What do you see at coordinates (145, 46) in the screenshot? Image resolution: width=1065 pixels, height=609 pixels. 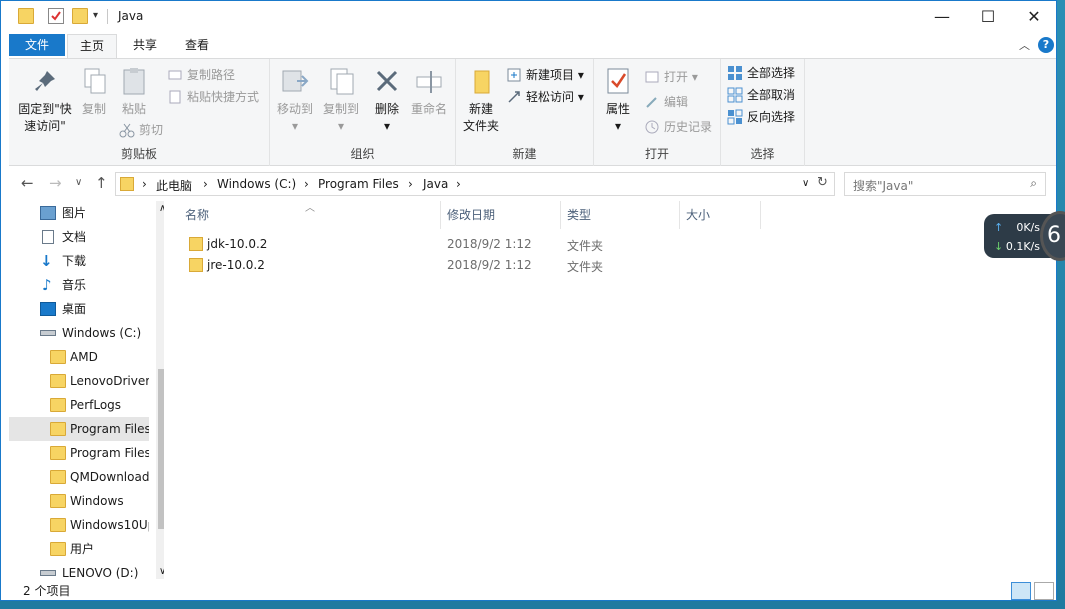 I see `tab-share: 共享` at bounding box center [145, 46].